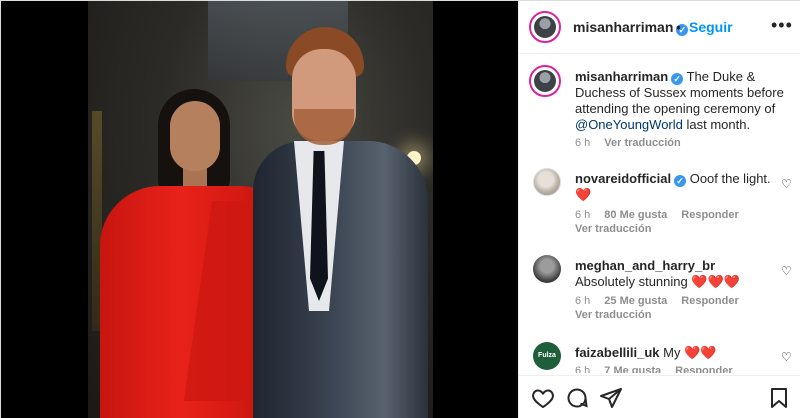 Image resolution: width=800 pixels, height=418 pixels. I want to click on comment-meta: 6 h 7 Me gusta Responder, so click(661, 369).